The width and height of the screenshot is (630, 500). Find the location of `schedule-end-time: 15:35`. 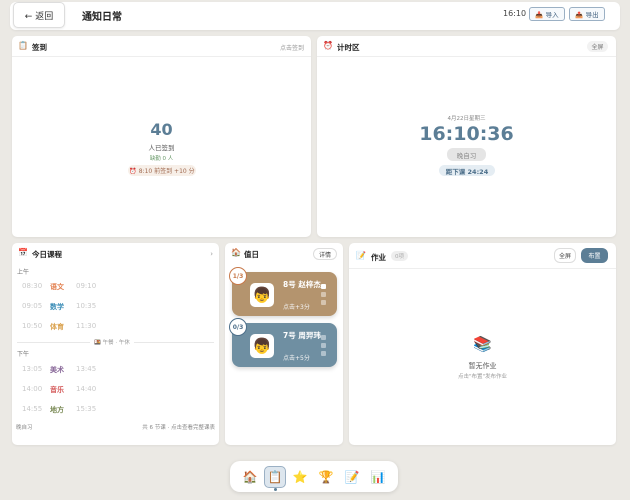

schedule-end-time: 15:35 is located at coordinates (86, 409).